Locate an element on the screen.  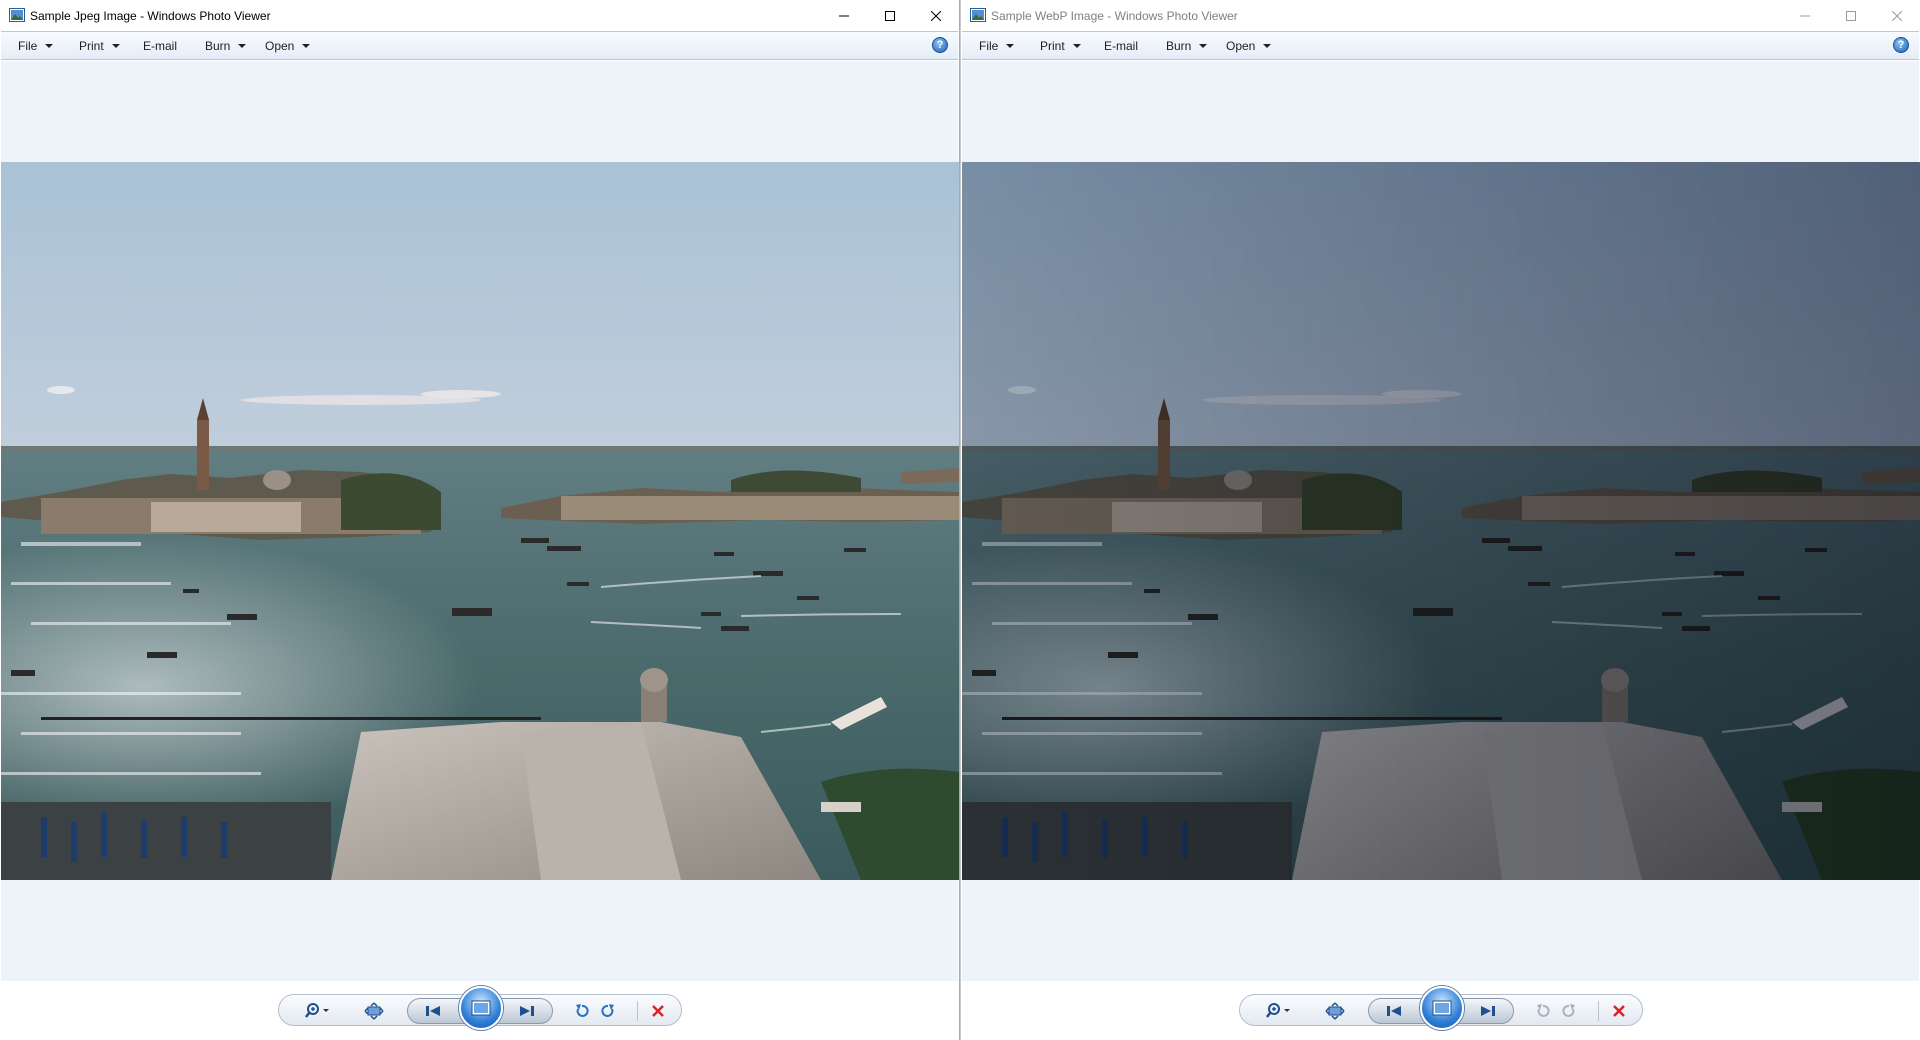
window-title: Sample Jpeg Image - Windows Photo Viewer is located at coordinates (150, 16).